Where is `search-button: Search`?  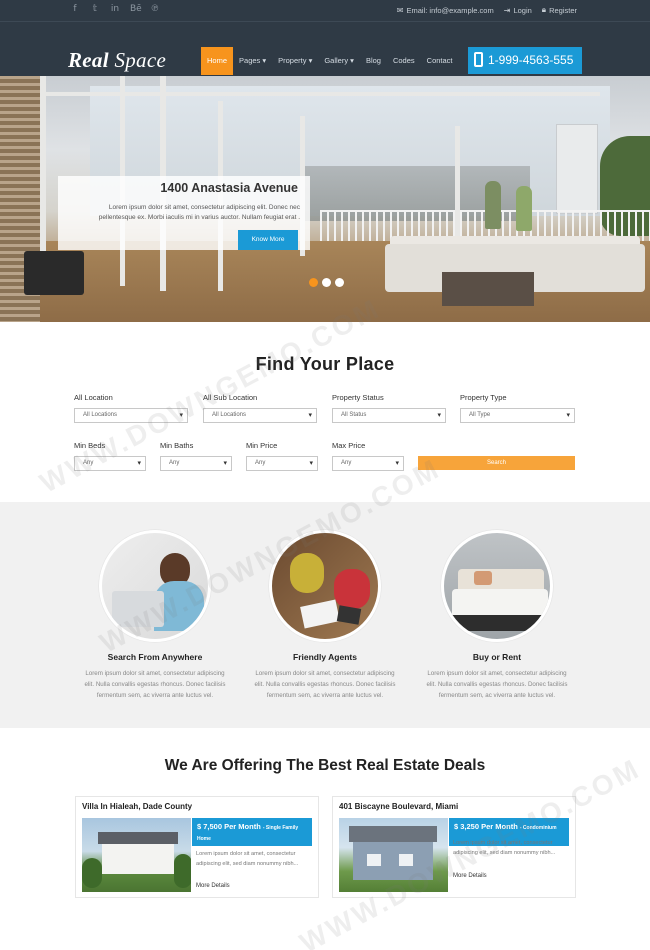 search-button: Search is located at coordinates (496, 463).